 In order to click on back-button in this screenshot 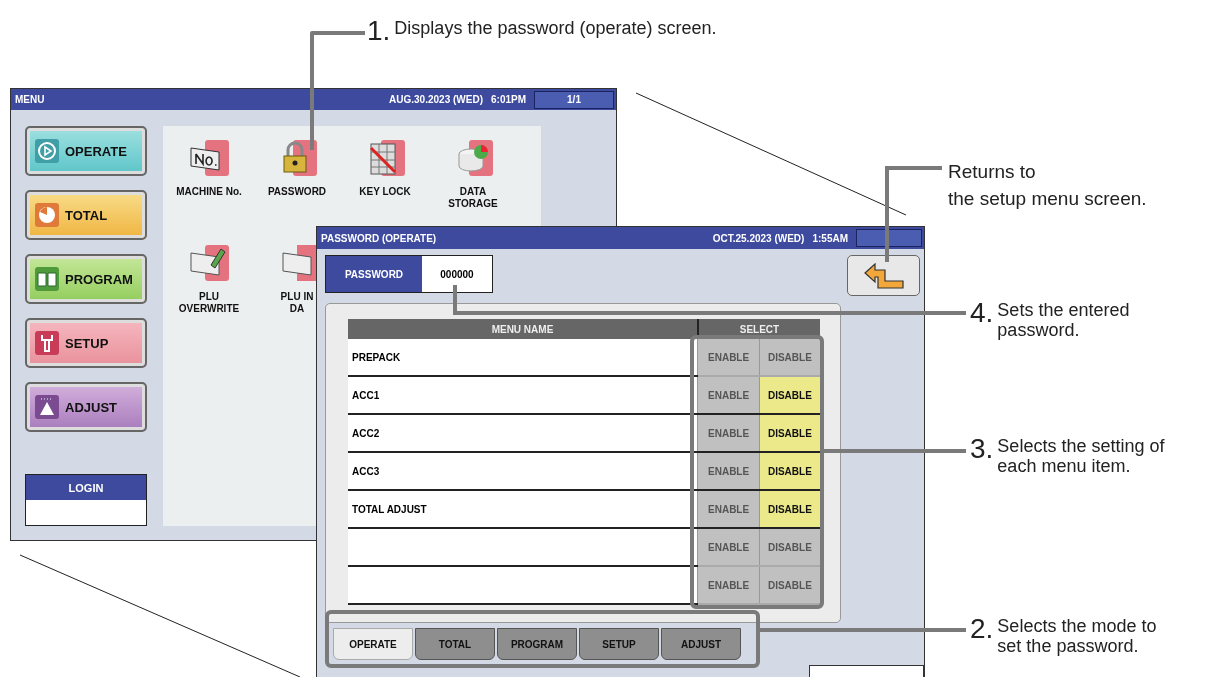, I will do `click(883, 275)`.